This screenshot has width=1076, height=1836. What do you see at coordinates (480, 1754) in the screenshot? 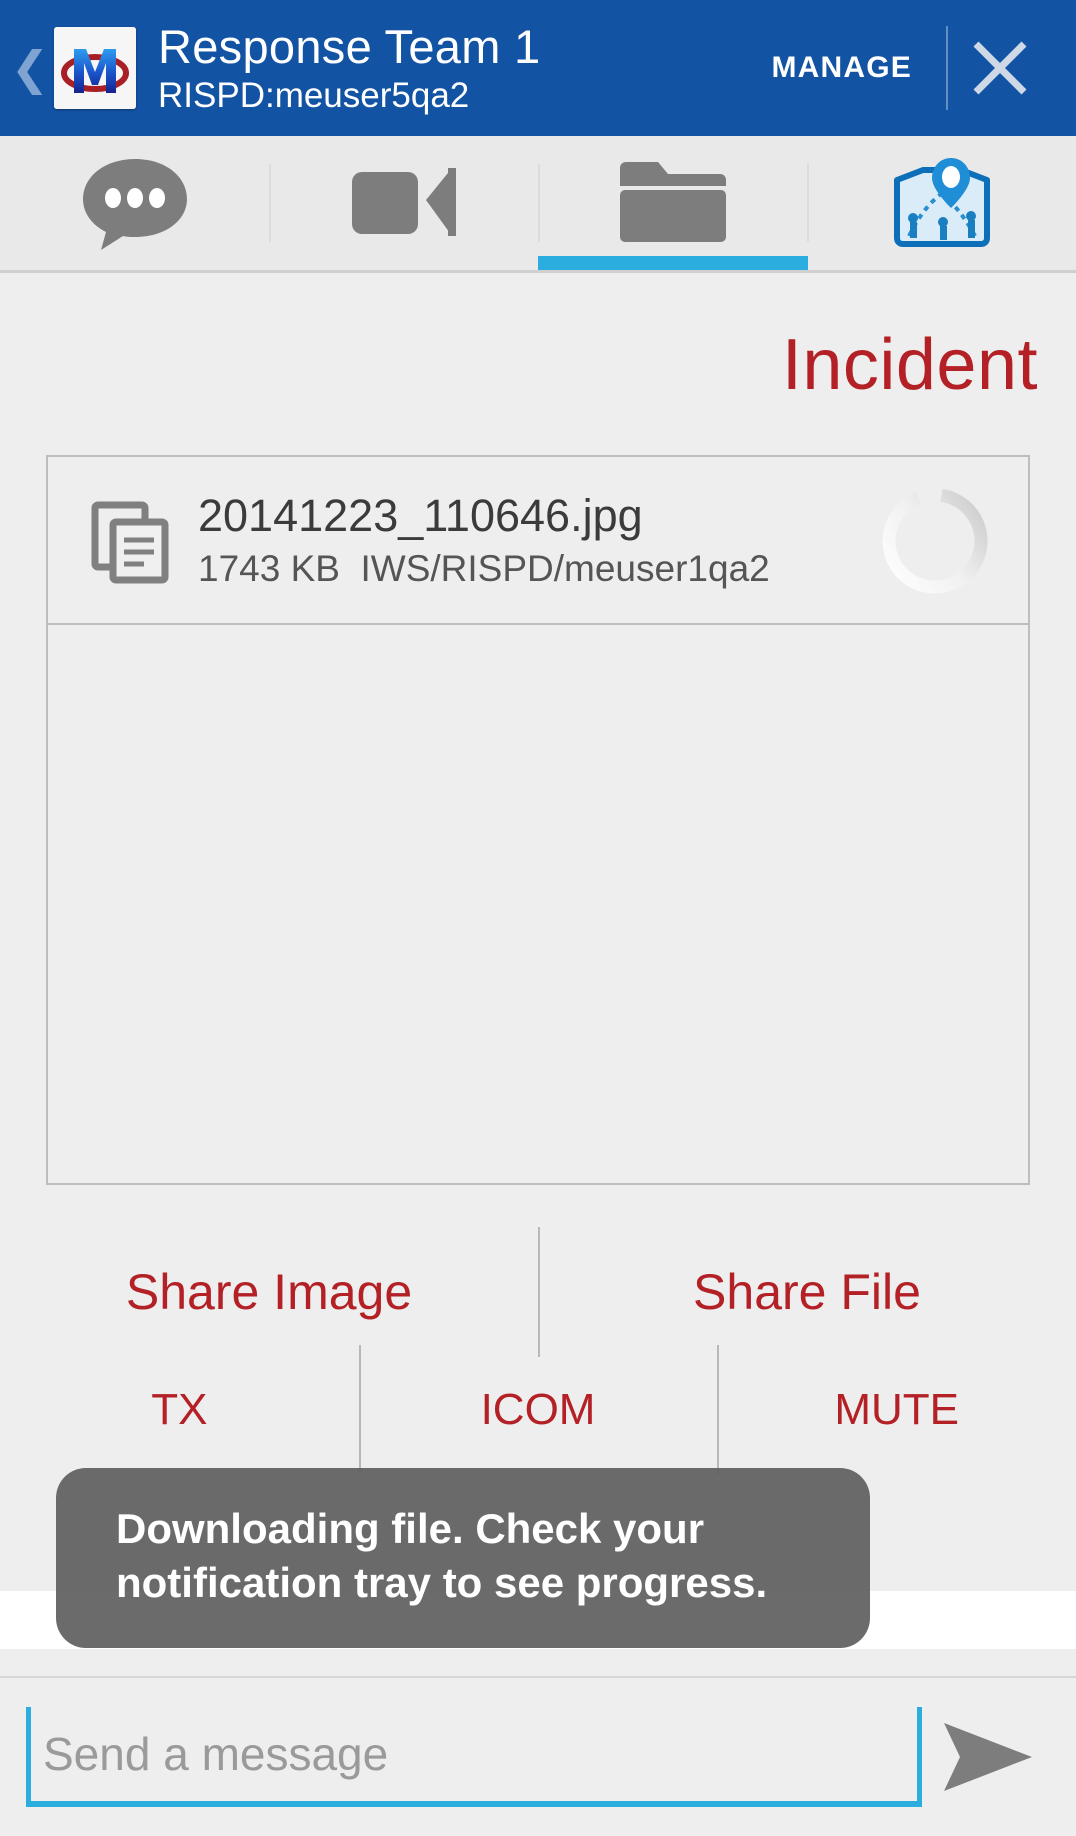
I see `message-input` at bounding box center [480, 1754].